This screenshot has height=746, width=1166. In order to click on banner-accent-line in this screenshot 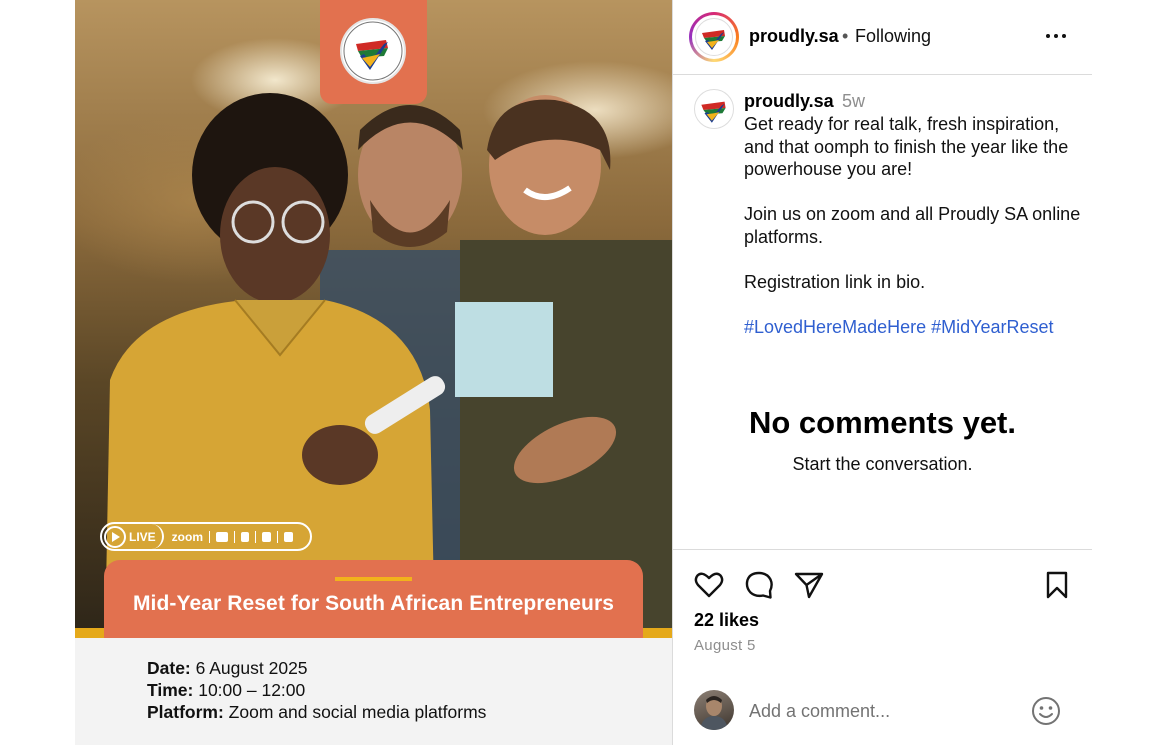, I will do `click(373, 579)`.